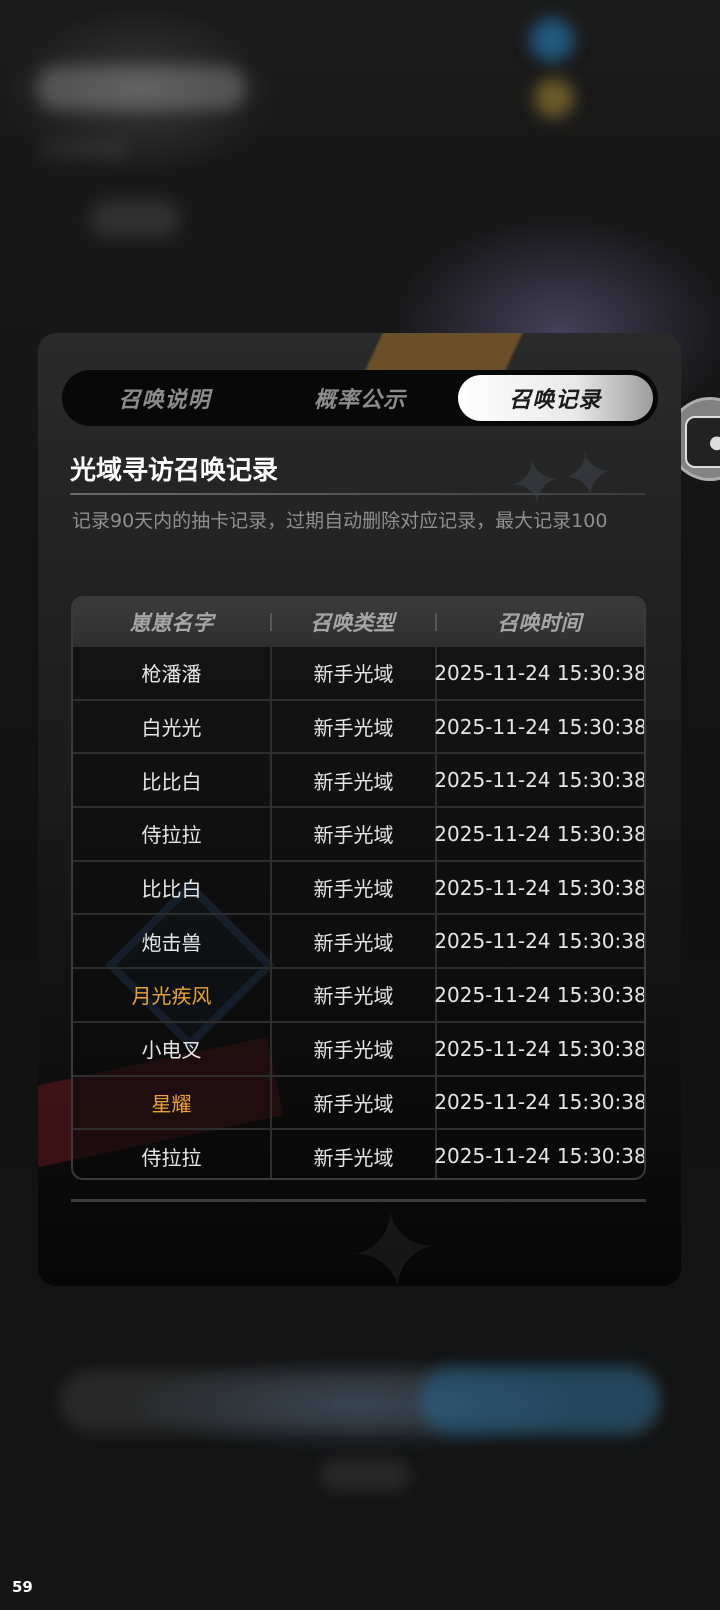 This screenshot has width=720, height=1610. What do you see at coordinates (164, 398) in the screenshot?
I see `tab-summon-info: 召唤说明` at bounding box center [164, 398].